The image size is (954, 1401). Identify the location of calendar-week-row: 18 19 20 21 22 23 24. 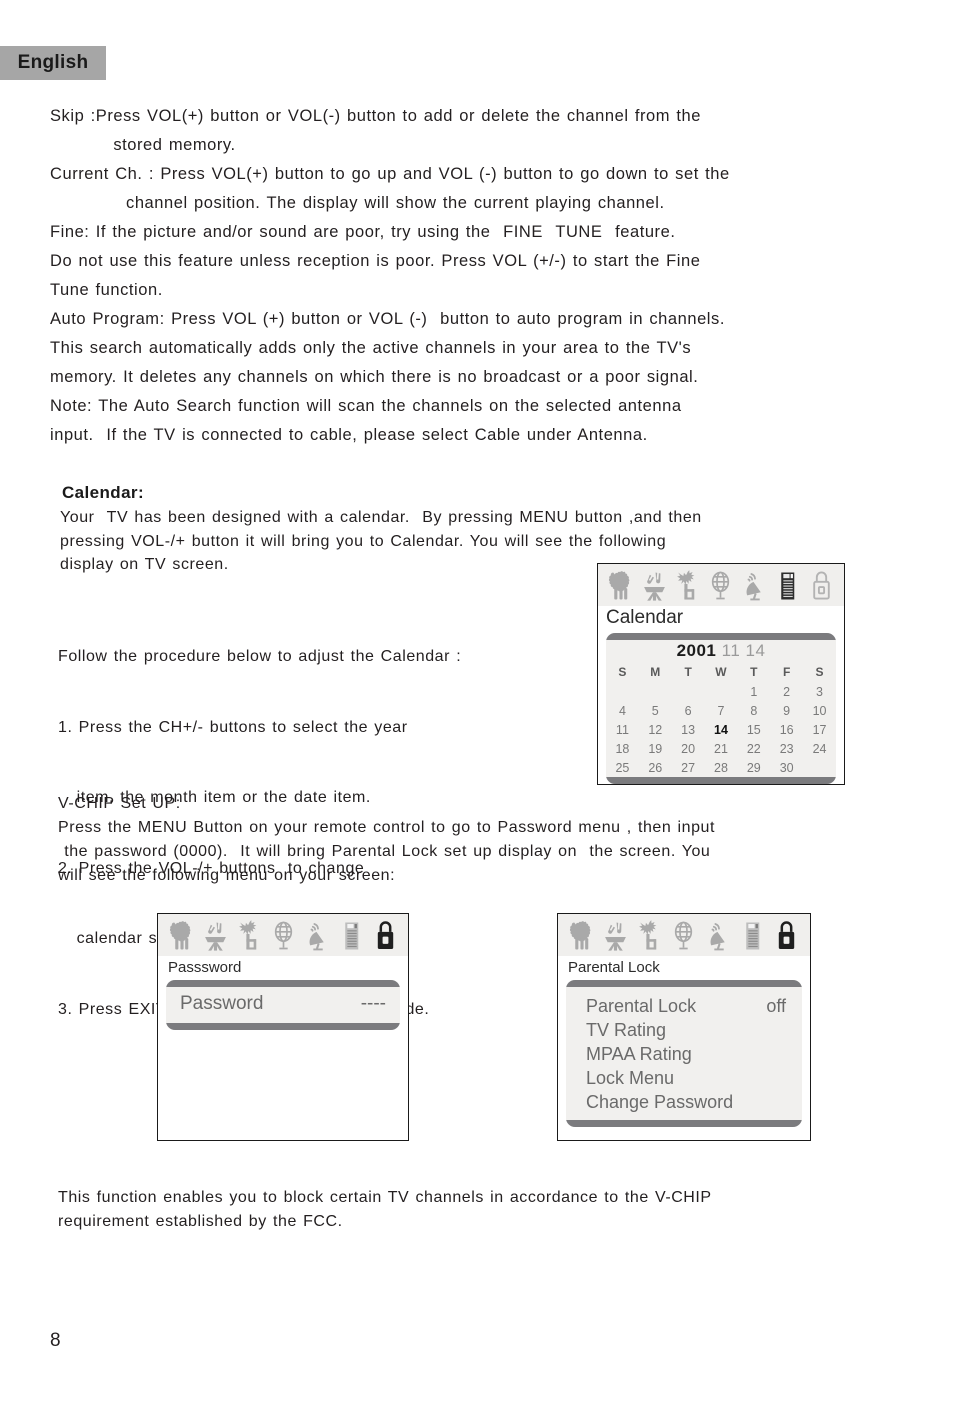
(721, 748).